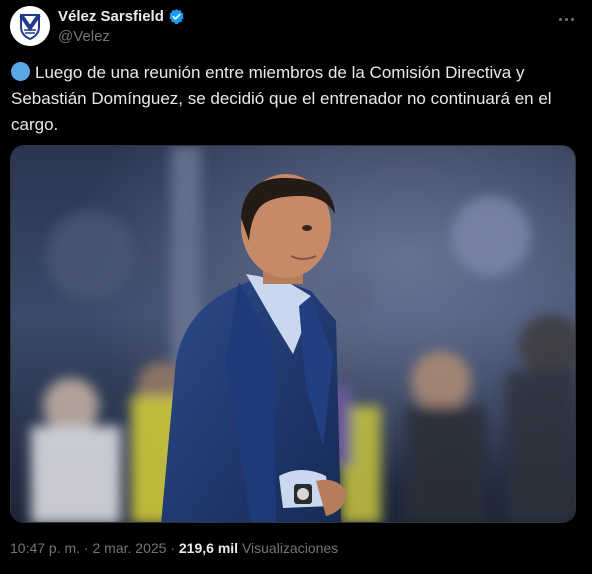  What do you see at coordinates (45, 548) in the screenshot?
I see `tweet-time: 10:47 p. m.` at bounding box center [45, 548].